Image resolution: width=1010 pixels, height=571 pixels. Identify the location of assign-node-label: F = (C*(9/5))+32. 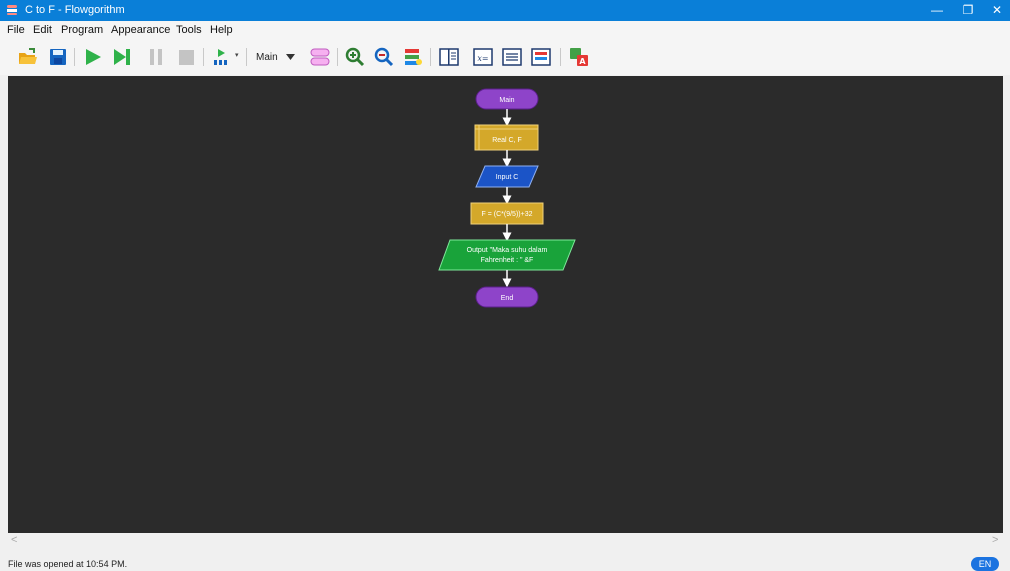
(507, 214).